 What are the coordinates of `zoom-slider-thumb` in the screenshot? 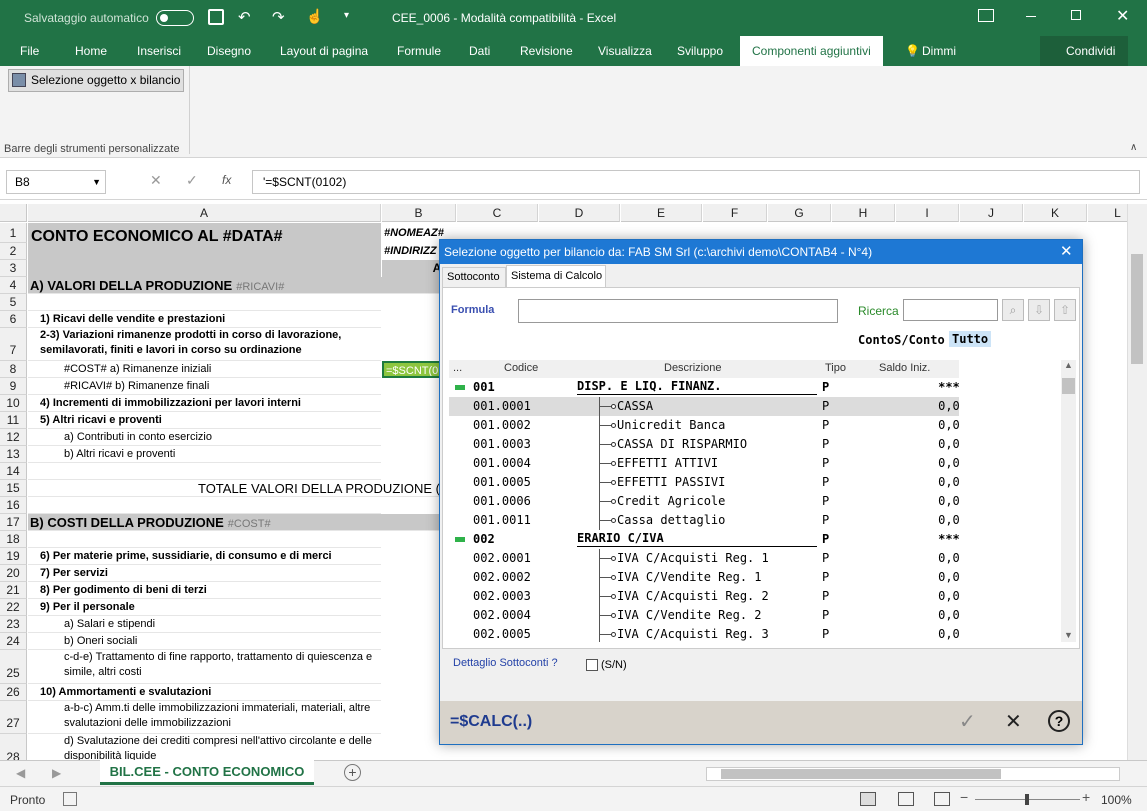 It's located at (1027, 799).